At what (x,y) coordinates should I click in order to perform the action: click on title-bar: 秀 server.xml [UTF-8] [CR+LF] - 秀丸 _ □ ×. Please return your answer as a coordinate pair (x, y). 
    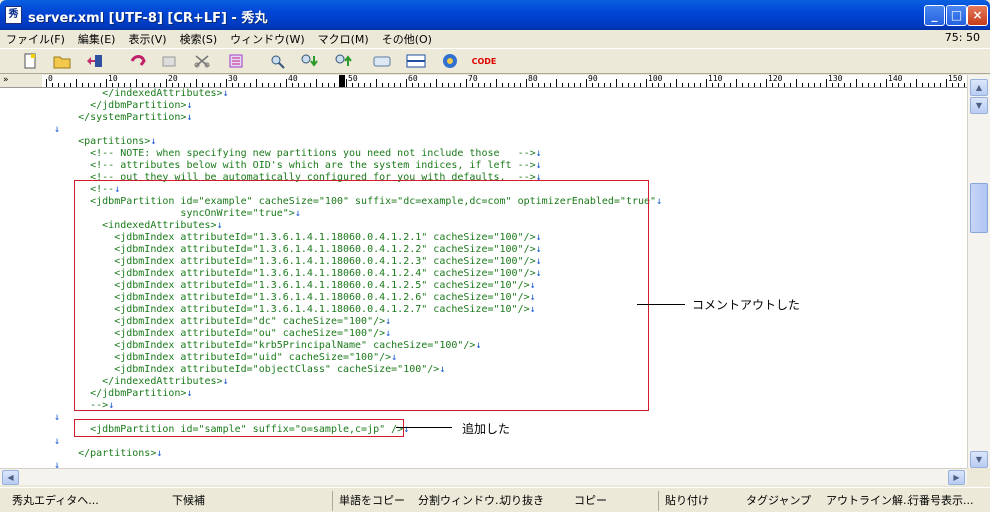
    Looking at the image, I should click on (495, 15).